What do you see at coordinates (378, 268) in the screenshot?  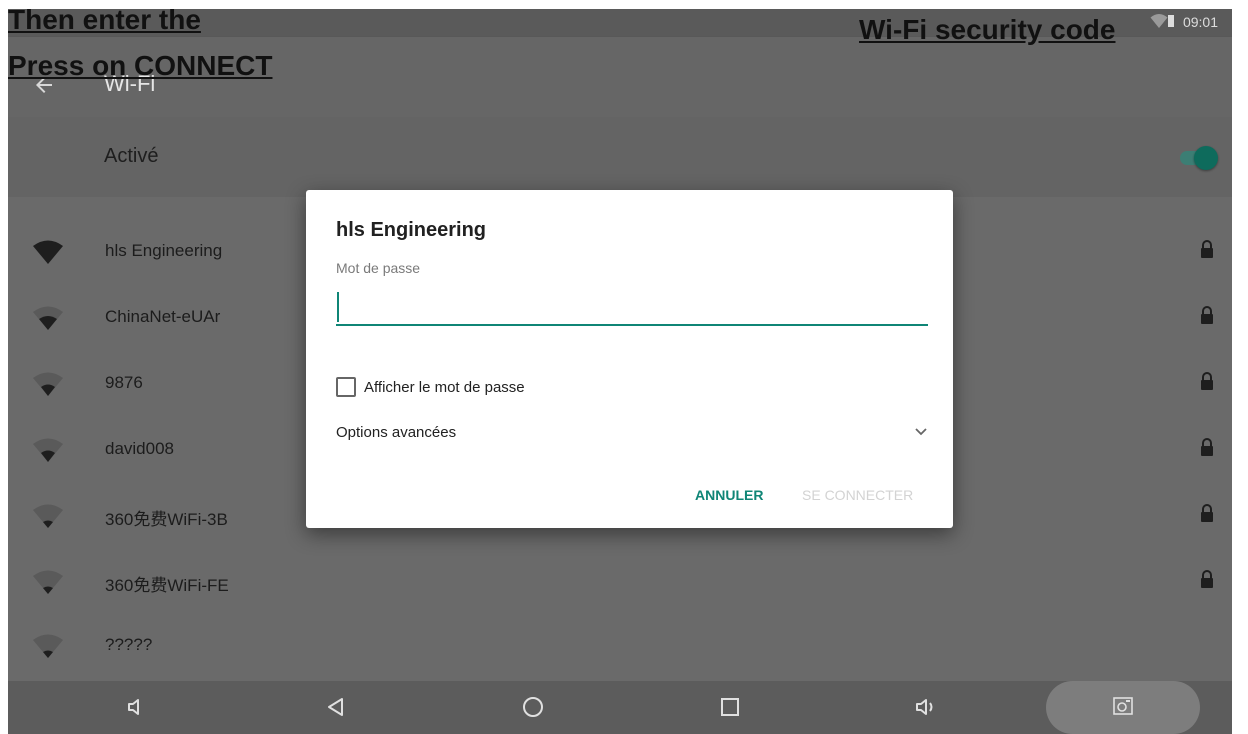 I see `password-label: Mot de passe` at bounding box center [378, 268].